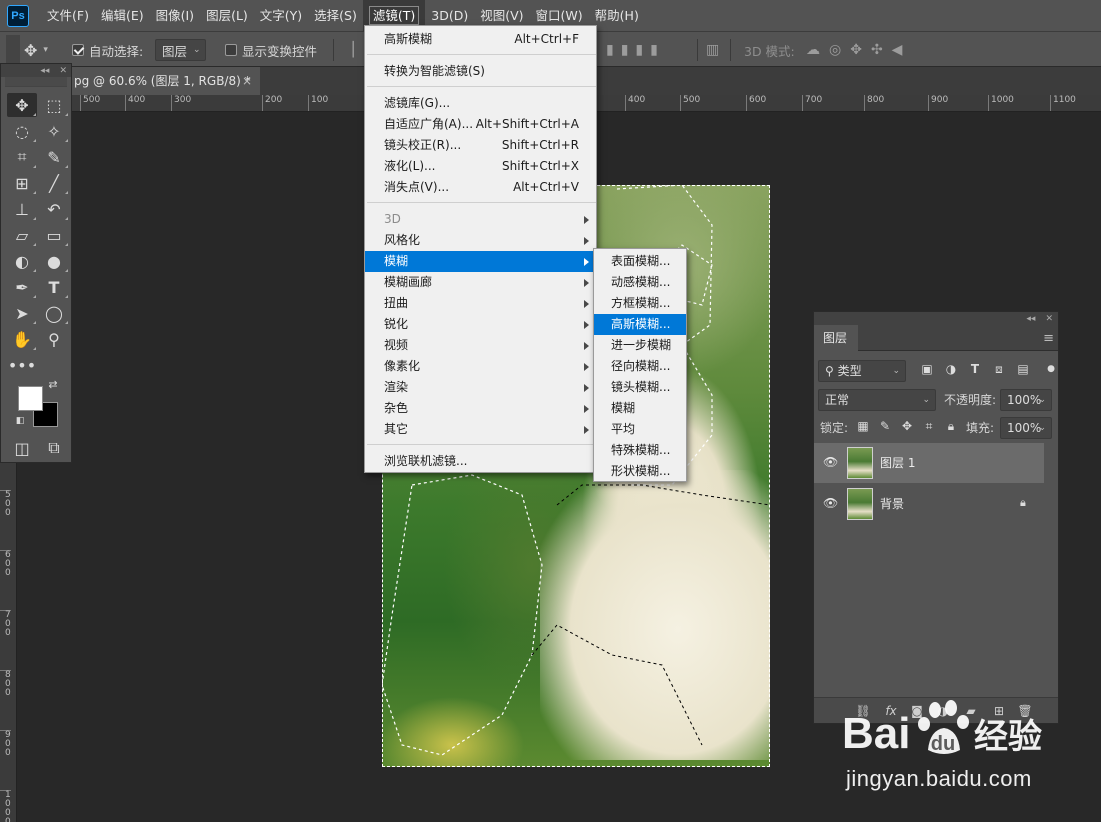 This screenshot has height=822, width=1101. Describe the element at coordinates (30, 398) in the screenshot. I see `foreground-color-swatch-front` at that location.